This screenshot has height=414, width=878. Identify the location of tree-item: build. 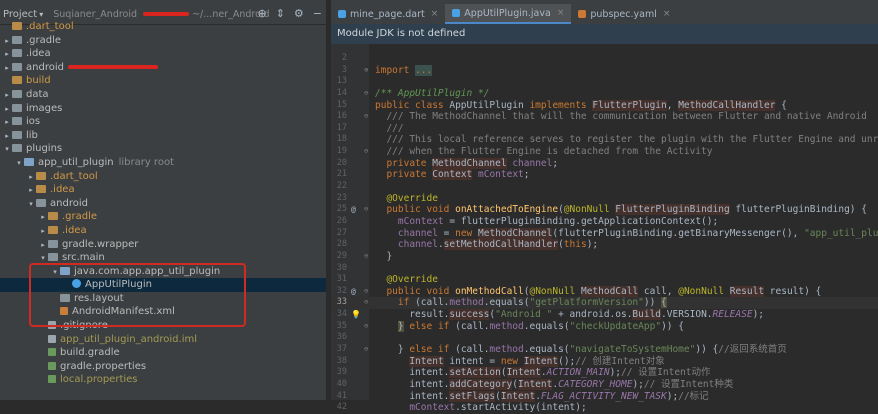
(163, 81).